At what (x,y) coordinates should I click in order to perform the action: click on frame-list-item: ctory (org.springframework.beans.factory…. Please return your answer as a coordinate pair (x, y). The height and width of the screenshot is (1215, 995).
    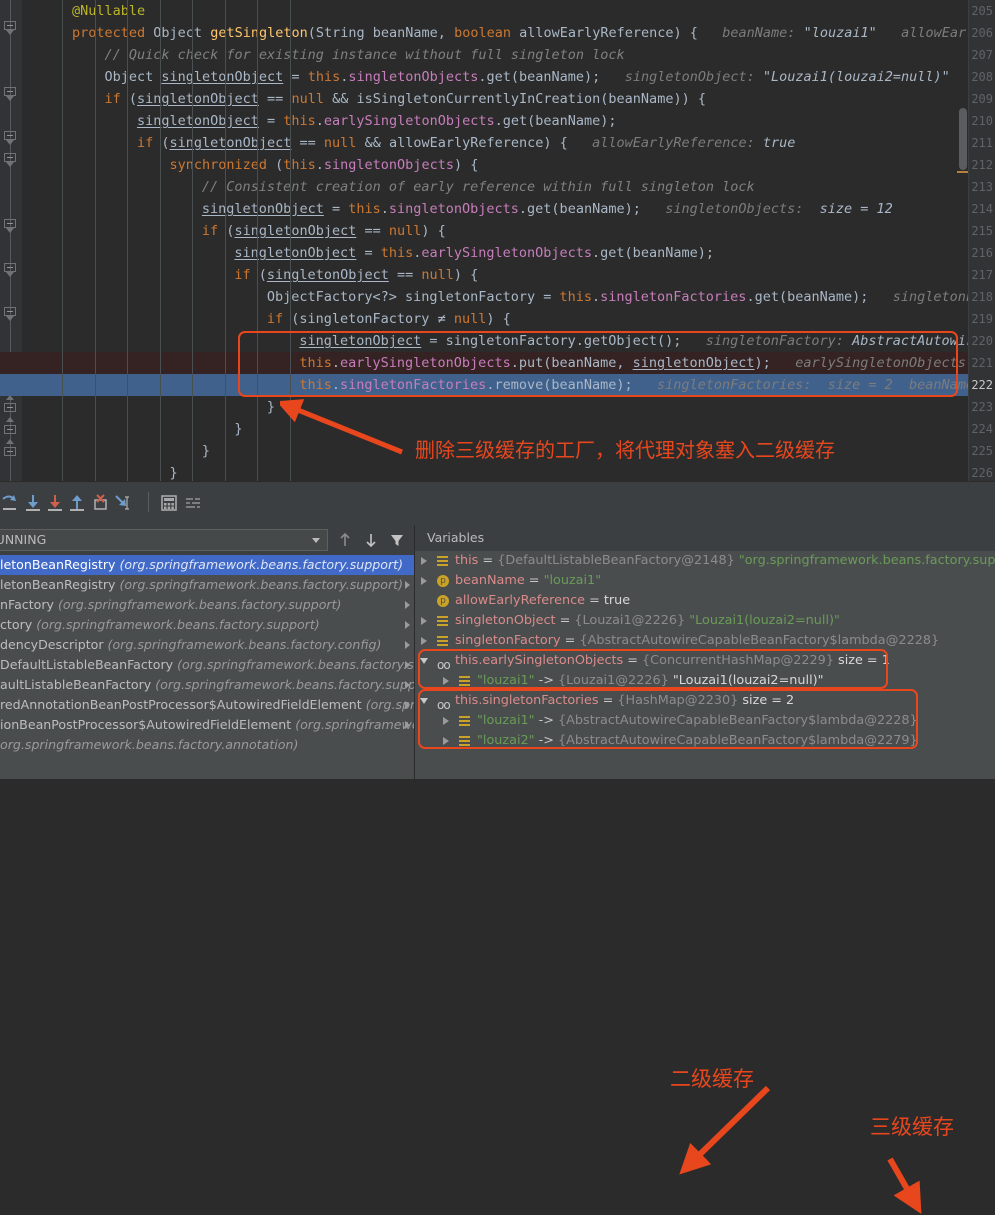
    Looking at the image, I should click on (207, 625).